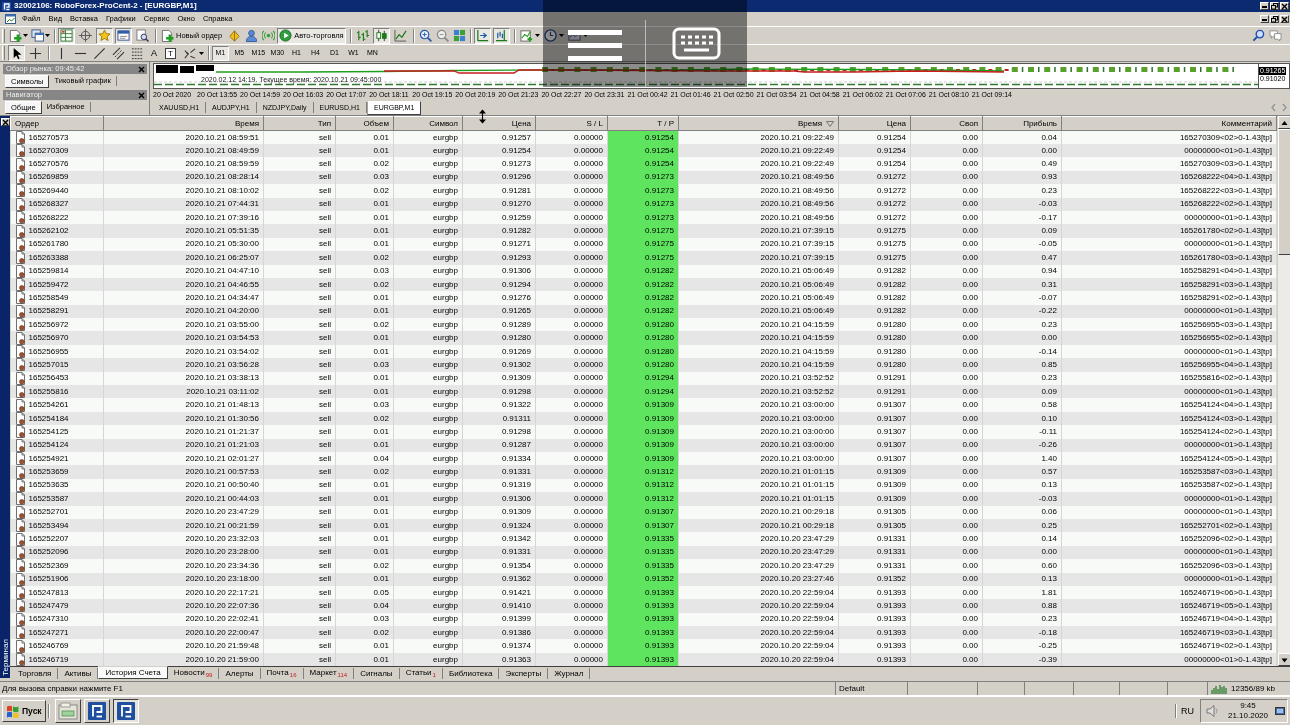  I want to click on resize-cursor-icon, so click(482, 116).